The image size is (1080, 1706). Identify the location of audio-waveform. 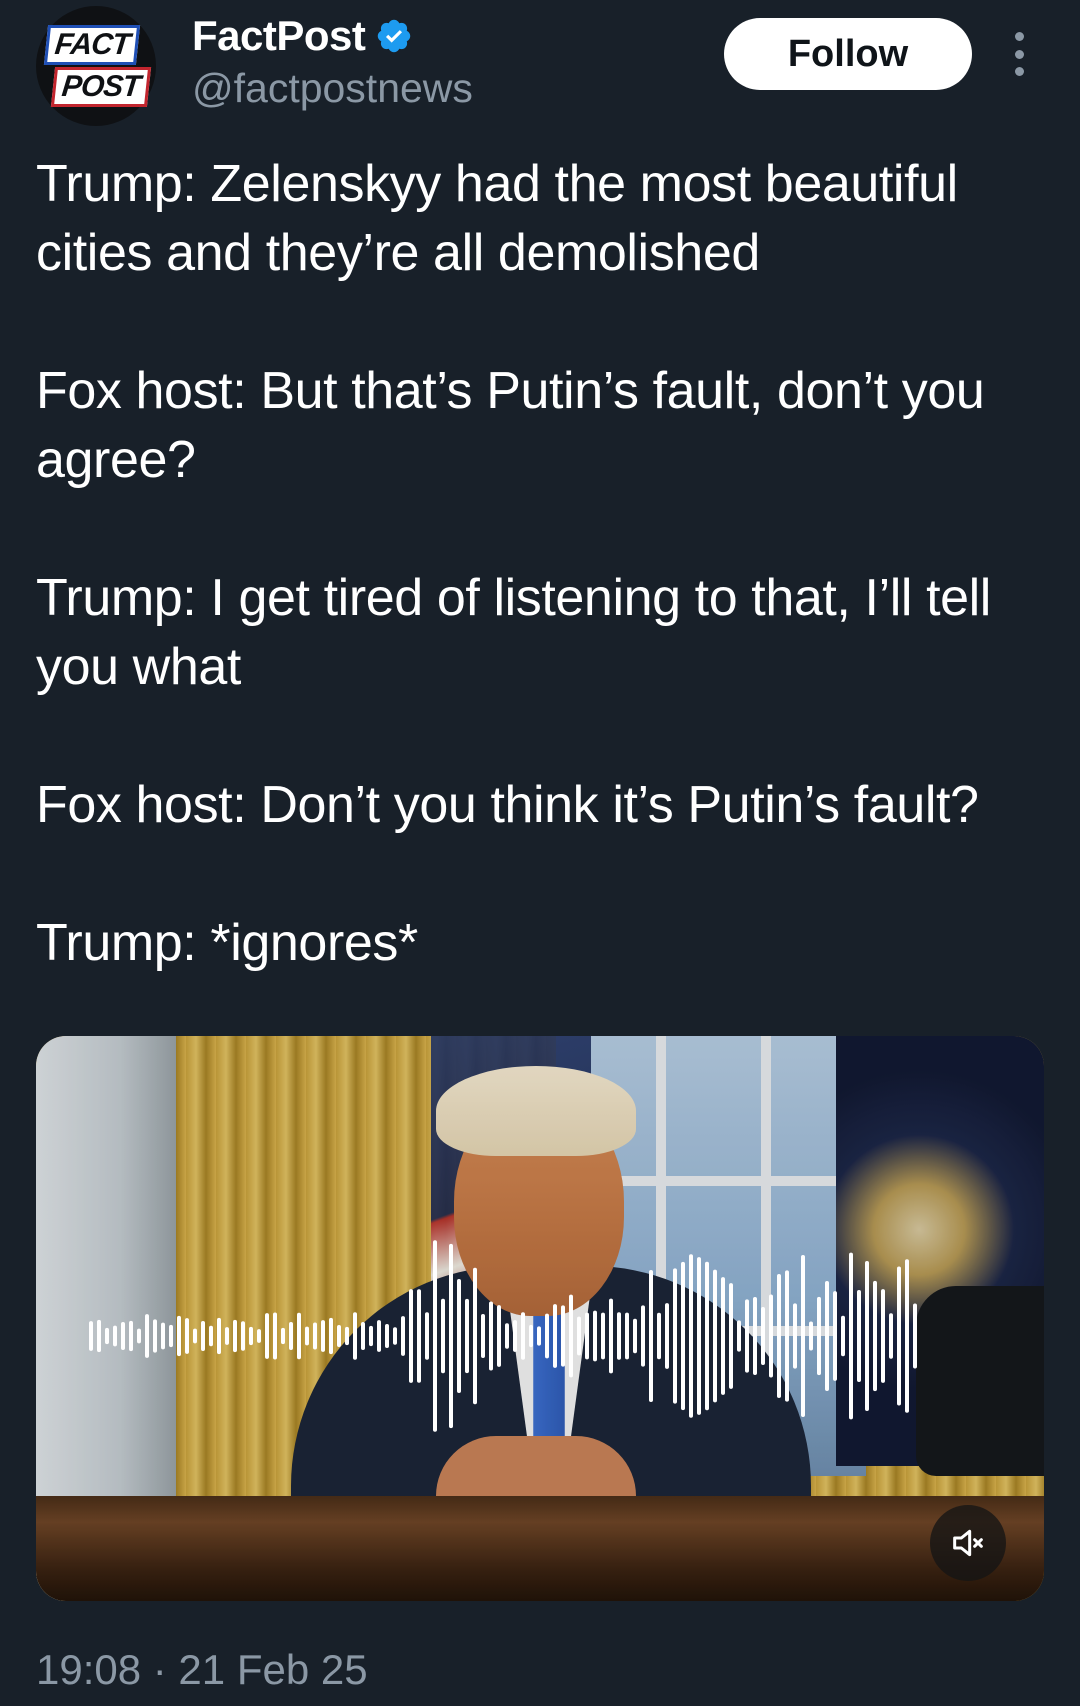
(503, 1336).